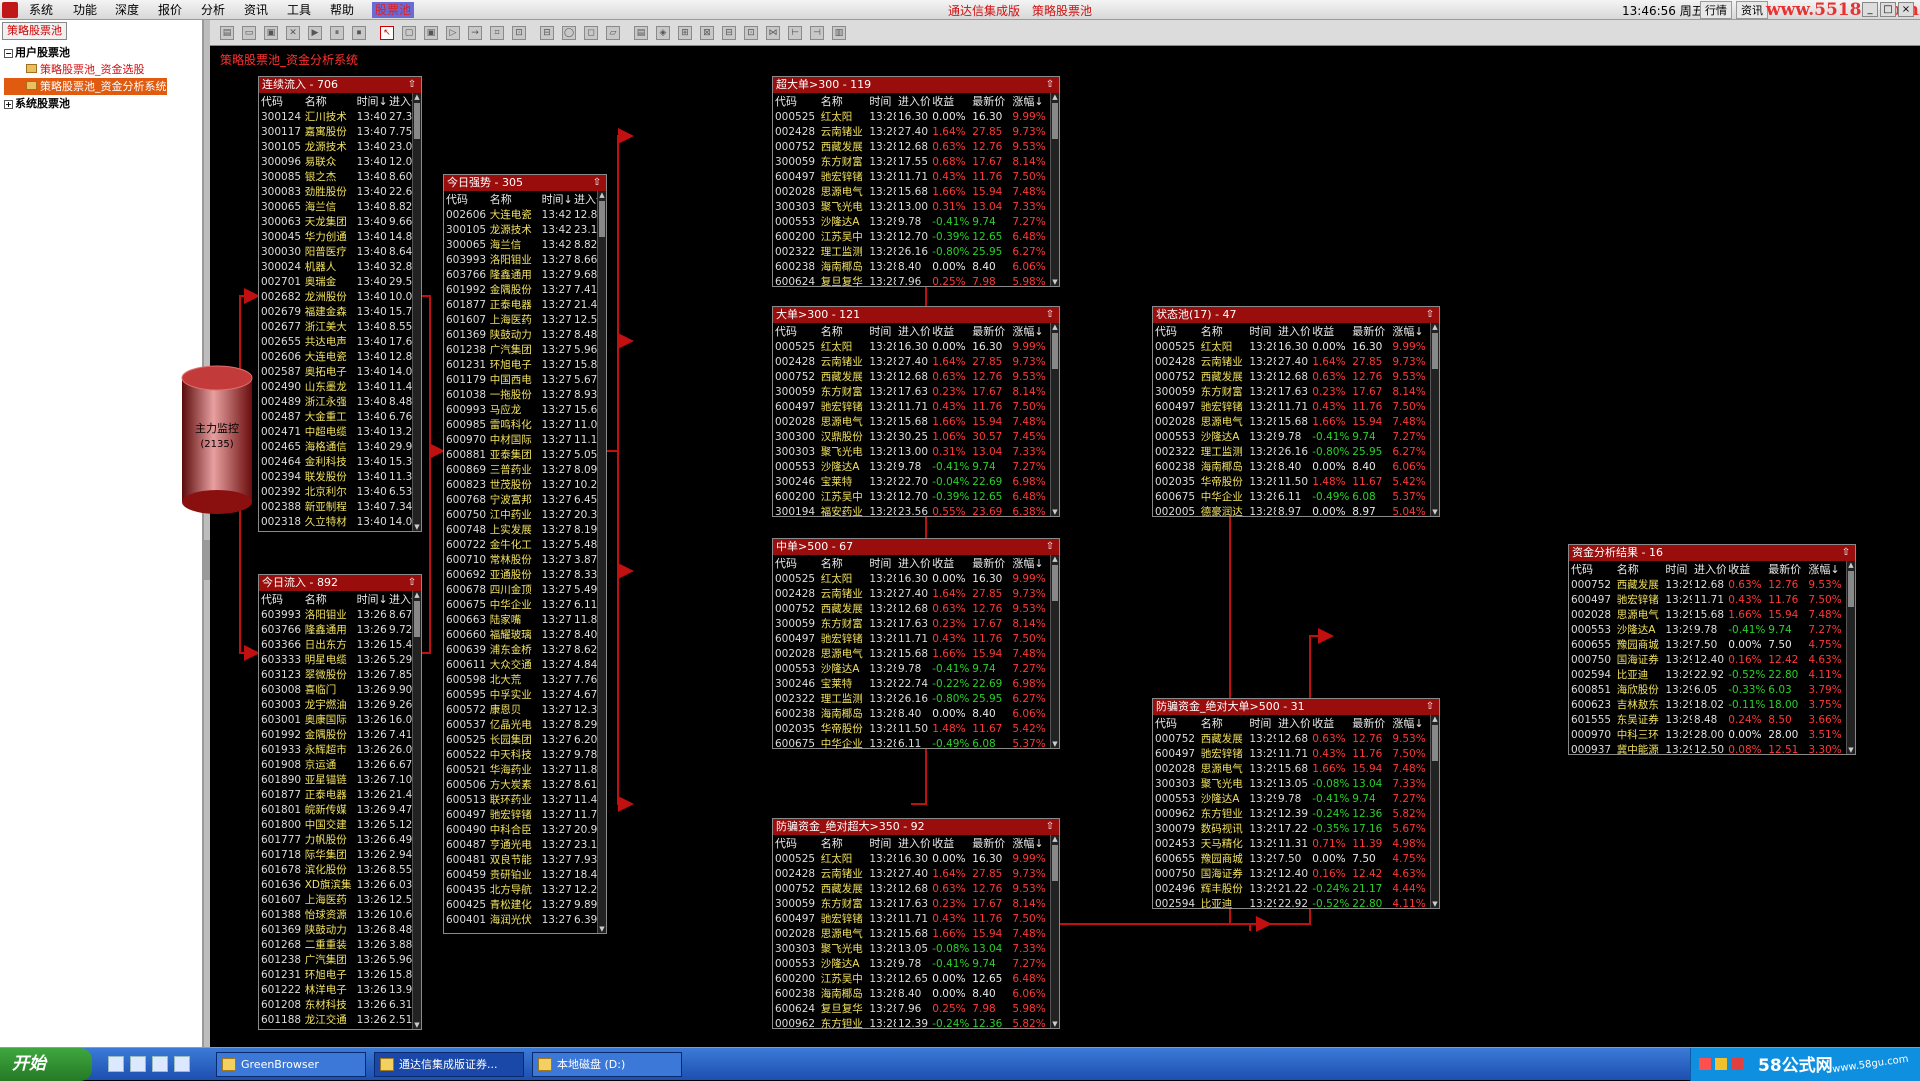  What do you see at coordinates (340, 431) in the screenshot?
I see `table-row: 002471 中超电缆 13:40 13.20` at bounding box center [340, 431].